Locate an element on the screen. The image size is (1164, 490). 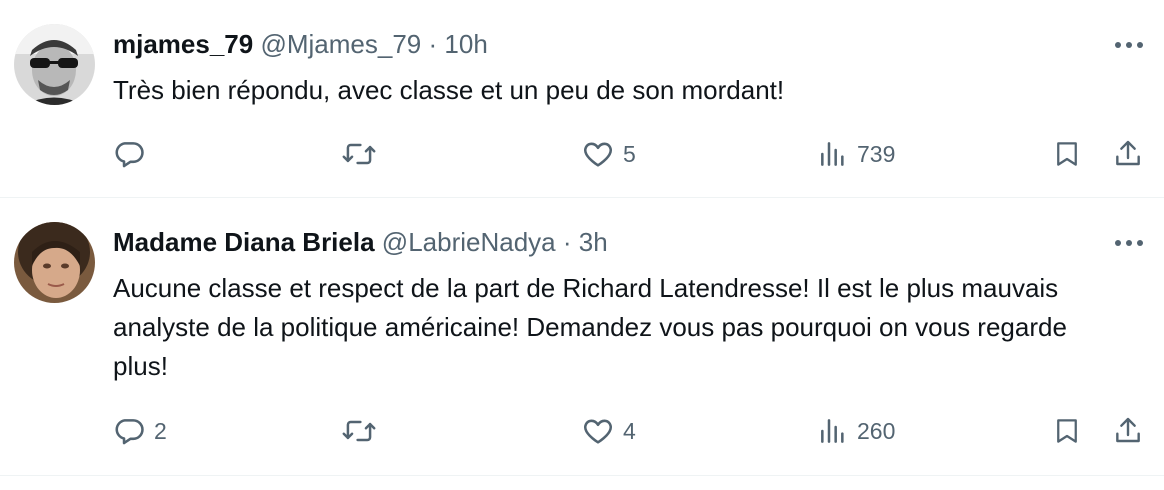
user-handle: @LabrieNadya is located at coordinates (469, 242).